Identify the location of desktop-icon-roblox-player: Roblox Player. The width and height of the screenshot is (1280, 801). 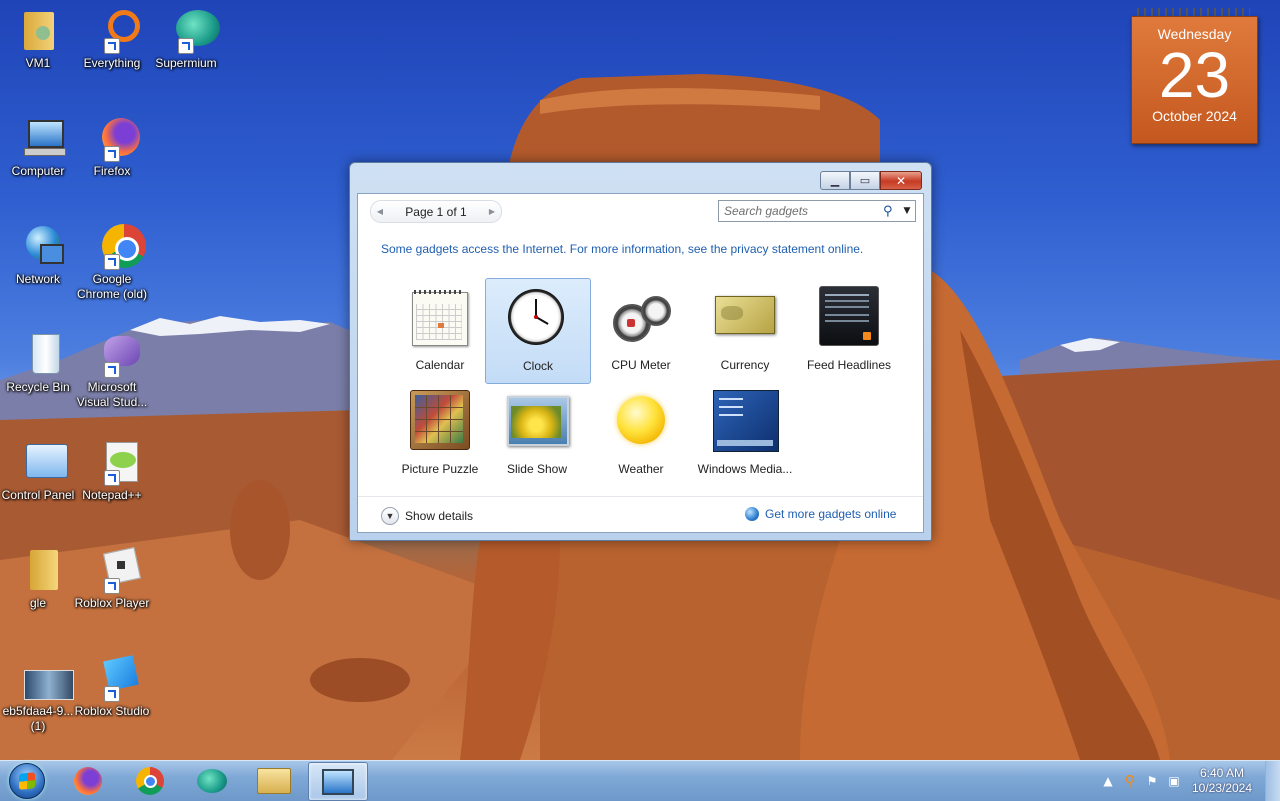
(112, 578).